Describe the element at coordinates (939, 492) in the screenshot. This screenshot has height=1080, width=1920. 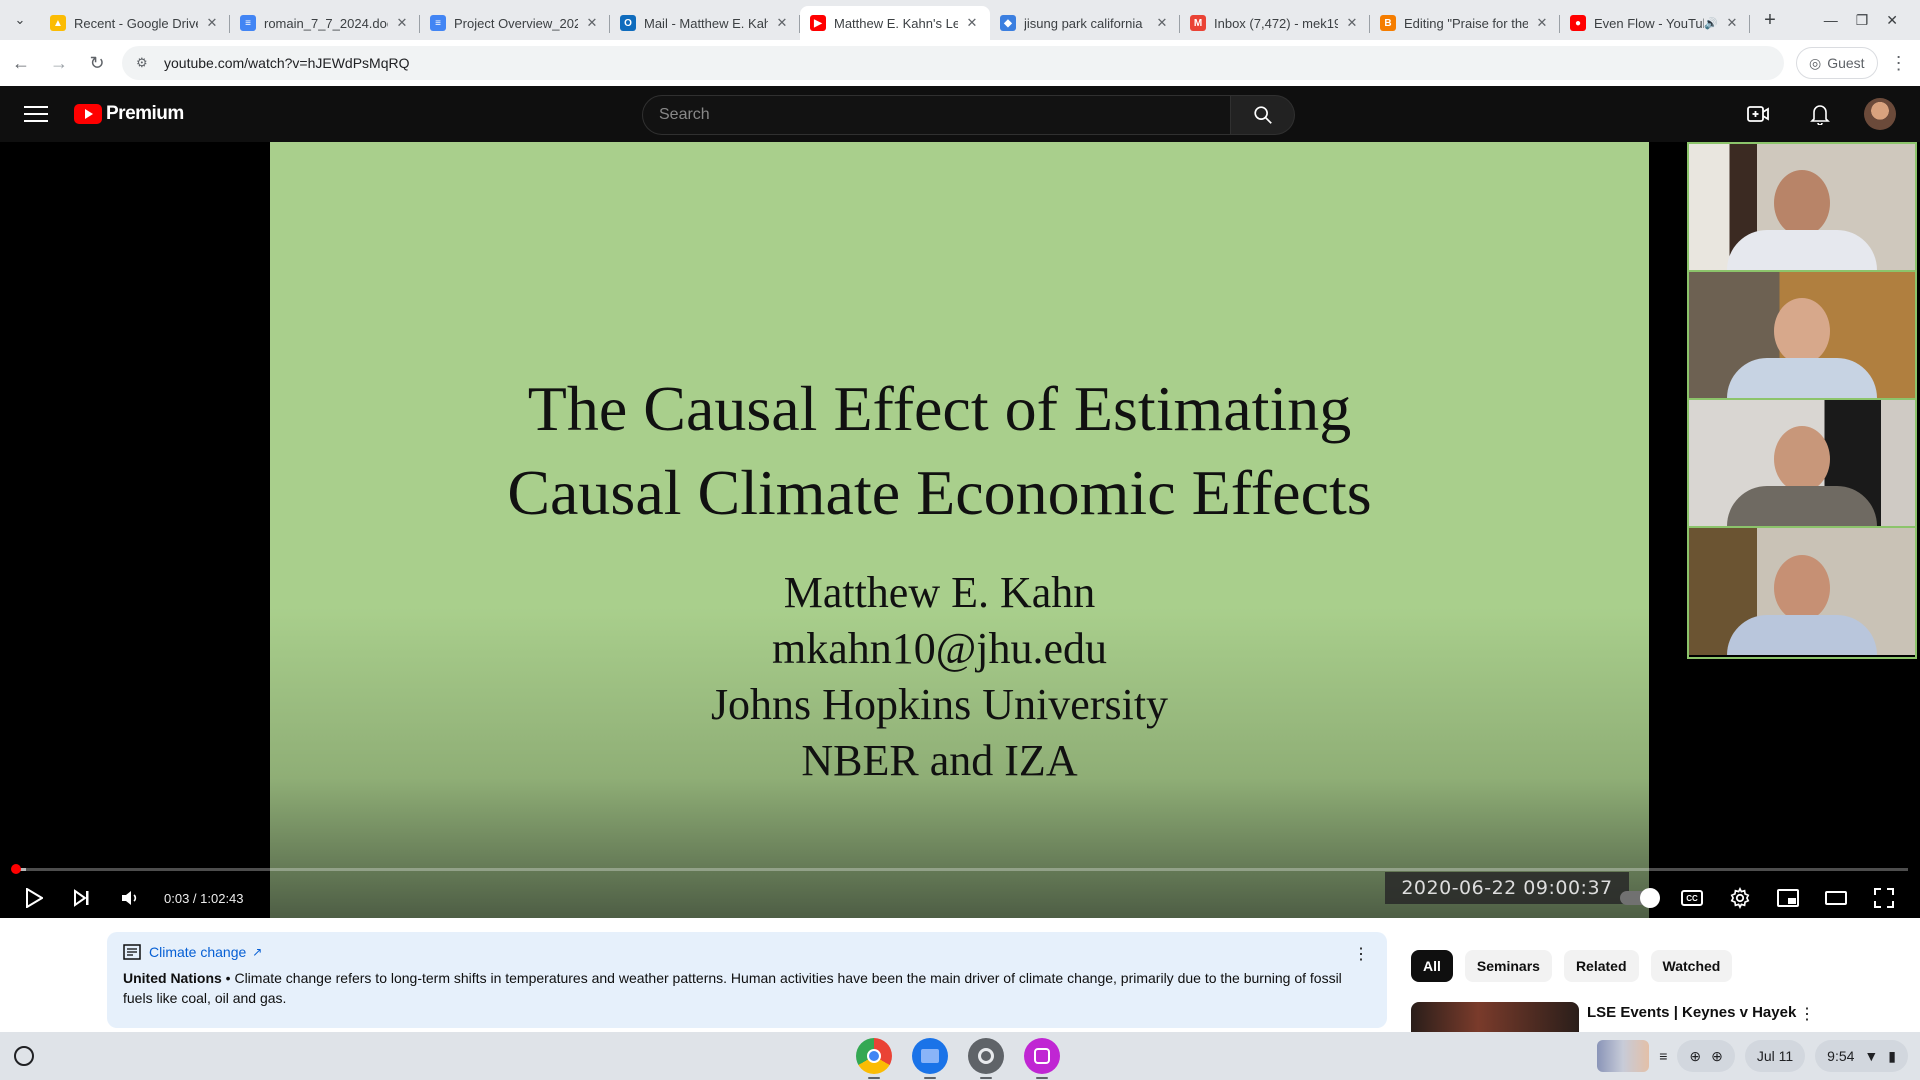
I see `slide-title-line-2: Causal Climate Economic Effects` at that location.